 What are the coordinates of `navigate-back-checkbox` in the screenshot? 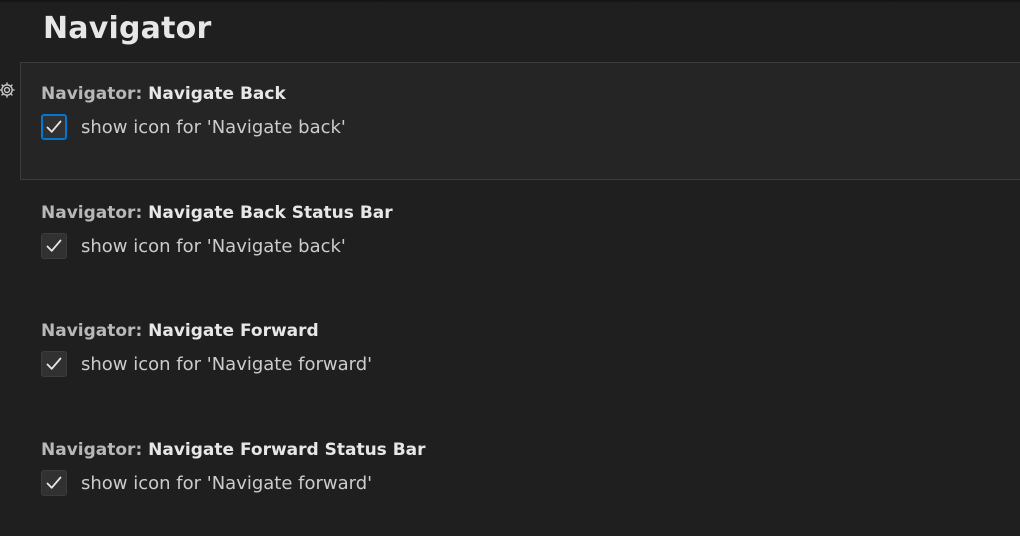 It's located at (54, 127).